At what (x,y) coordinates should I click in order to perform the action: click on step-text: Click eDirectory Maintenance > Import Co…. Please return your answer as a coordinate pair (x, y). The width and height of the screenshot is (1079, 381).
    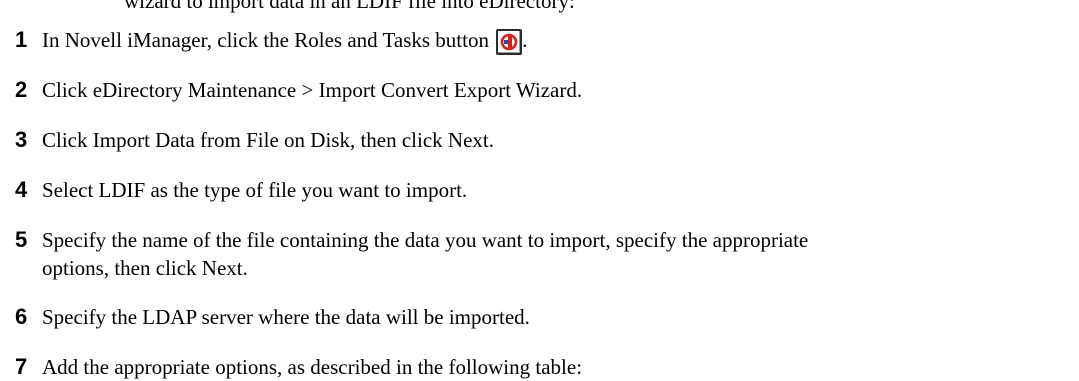
    Looking at the image, I should click on (312, 90).